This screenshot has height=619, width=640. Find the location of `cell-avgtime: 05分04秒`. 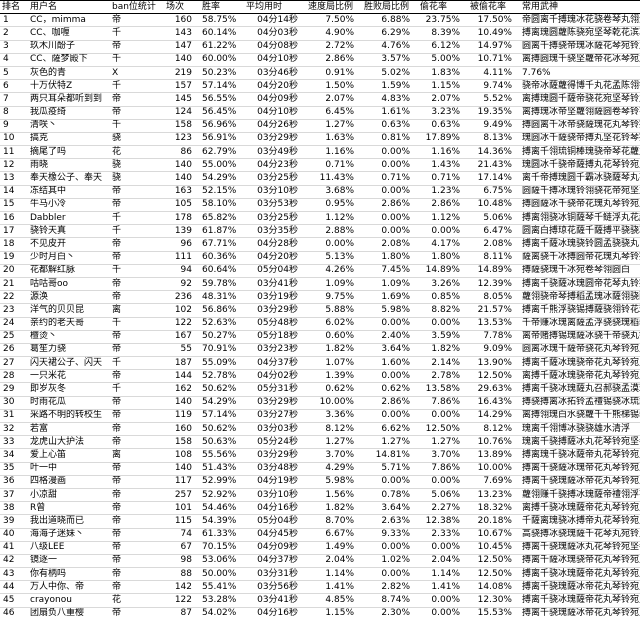

cell-avgtime: 05分04秒 is located at coordinates (277, 270).